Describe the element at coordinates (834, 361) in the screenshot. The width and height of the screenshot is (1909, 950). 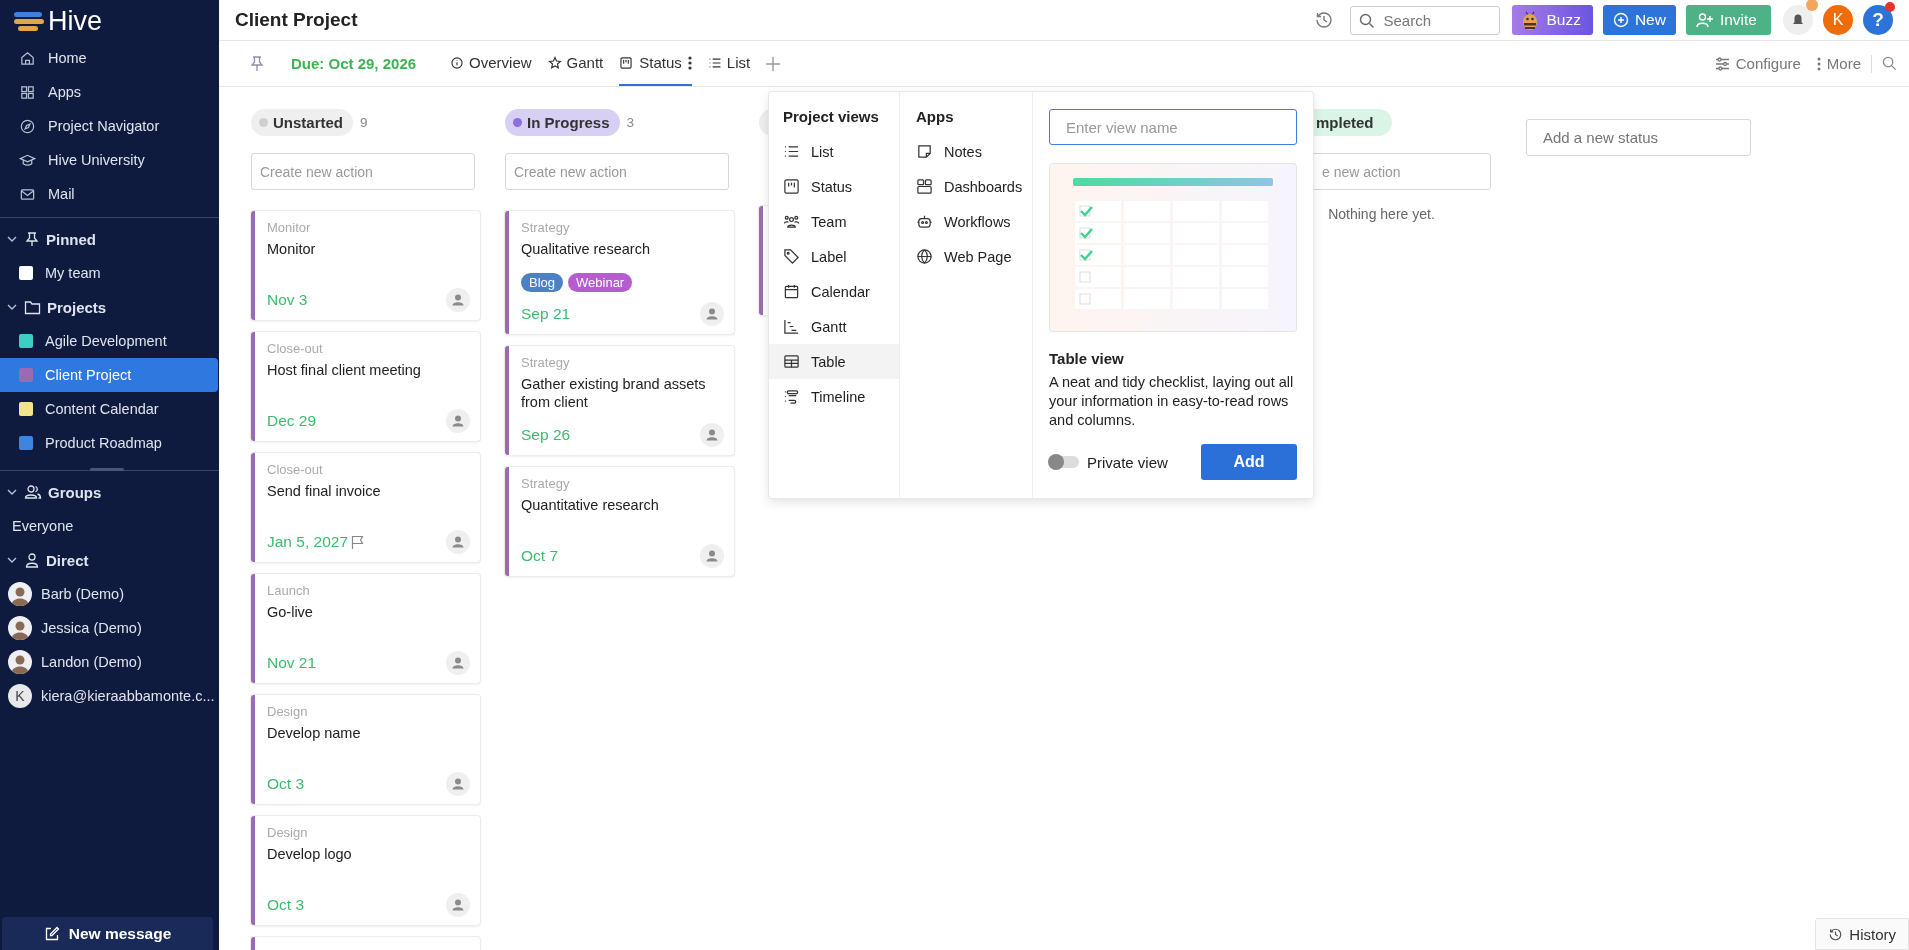
I see `view-option: Table` at that location.